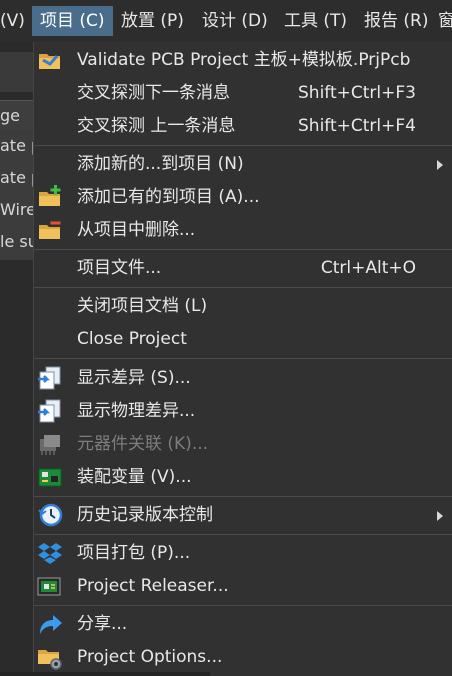 The width and height of the screenshot is (452, 676). Describe the element at coordinates (50, 444) in the screenshot. I see `component-links-icon` at that location.